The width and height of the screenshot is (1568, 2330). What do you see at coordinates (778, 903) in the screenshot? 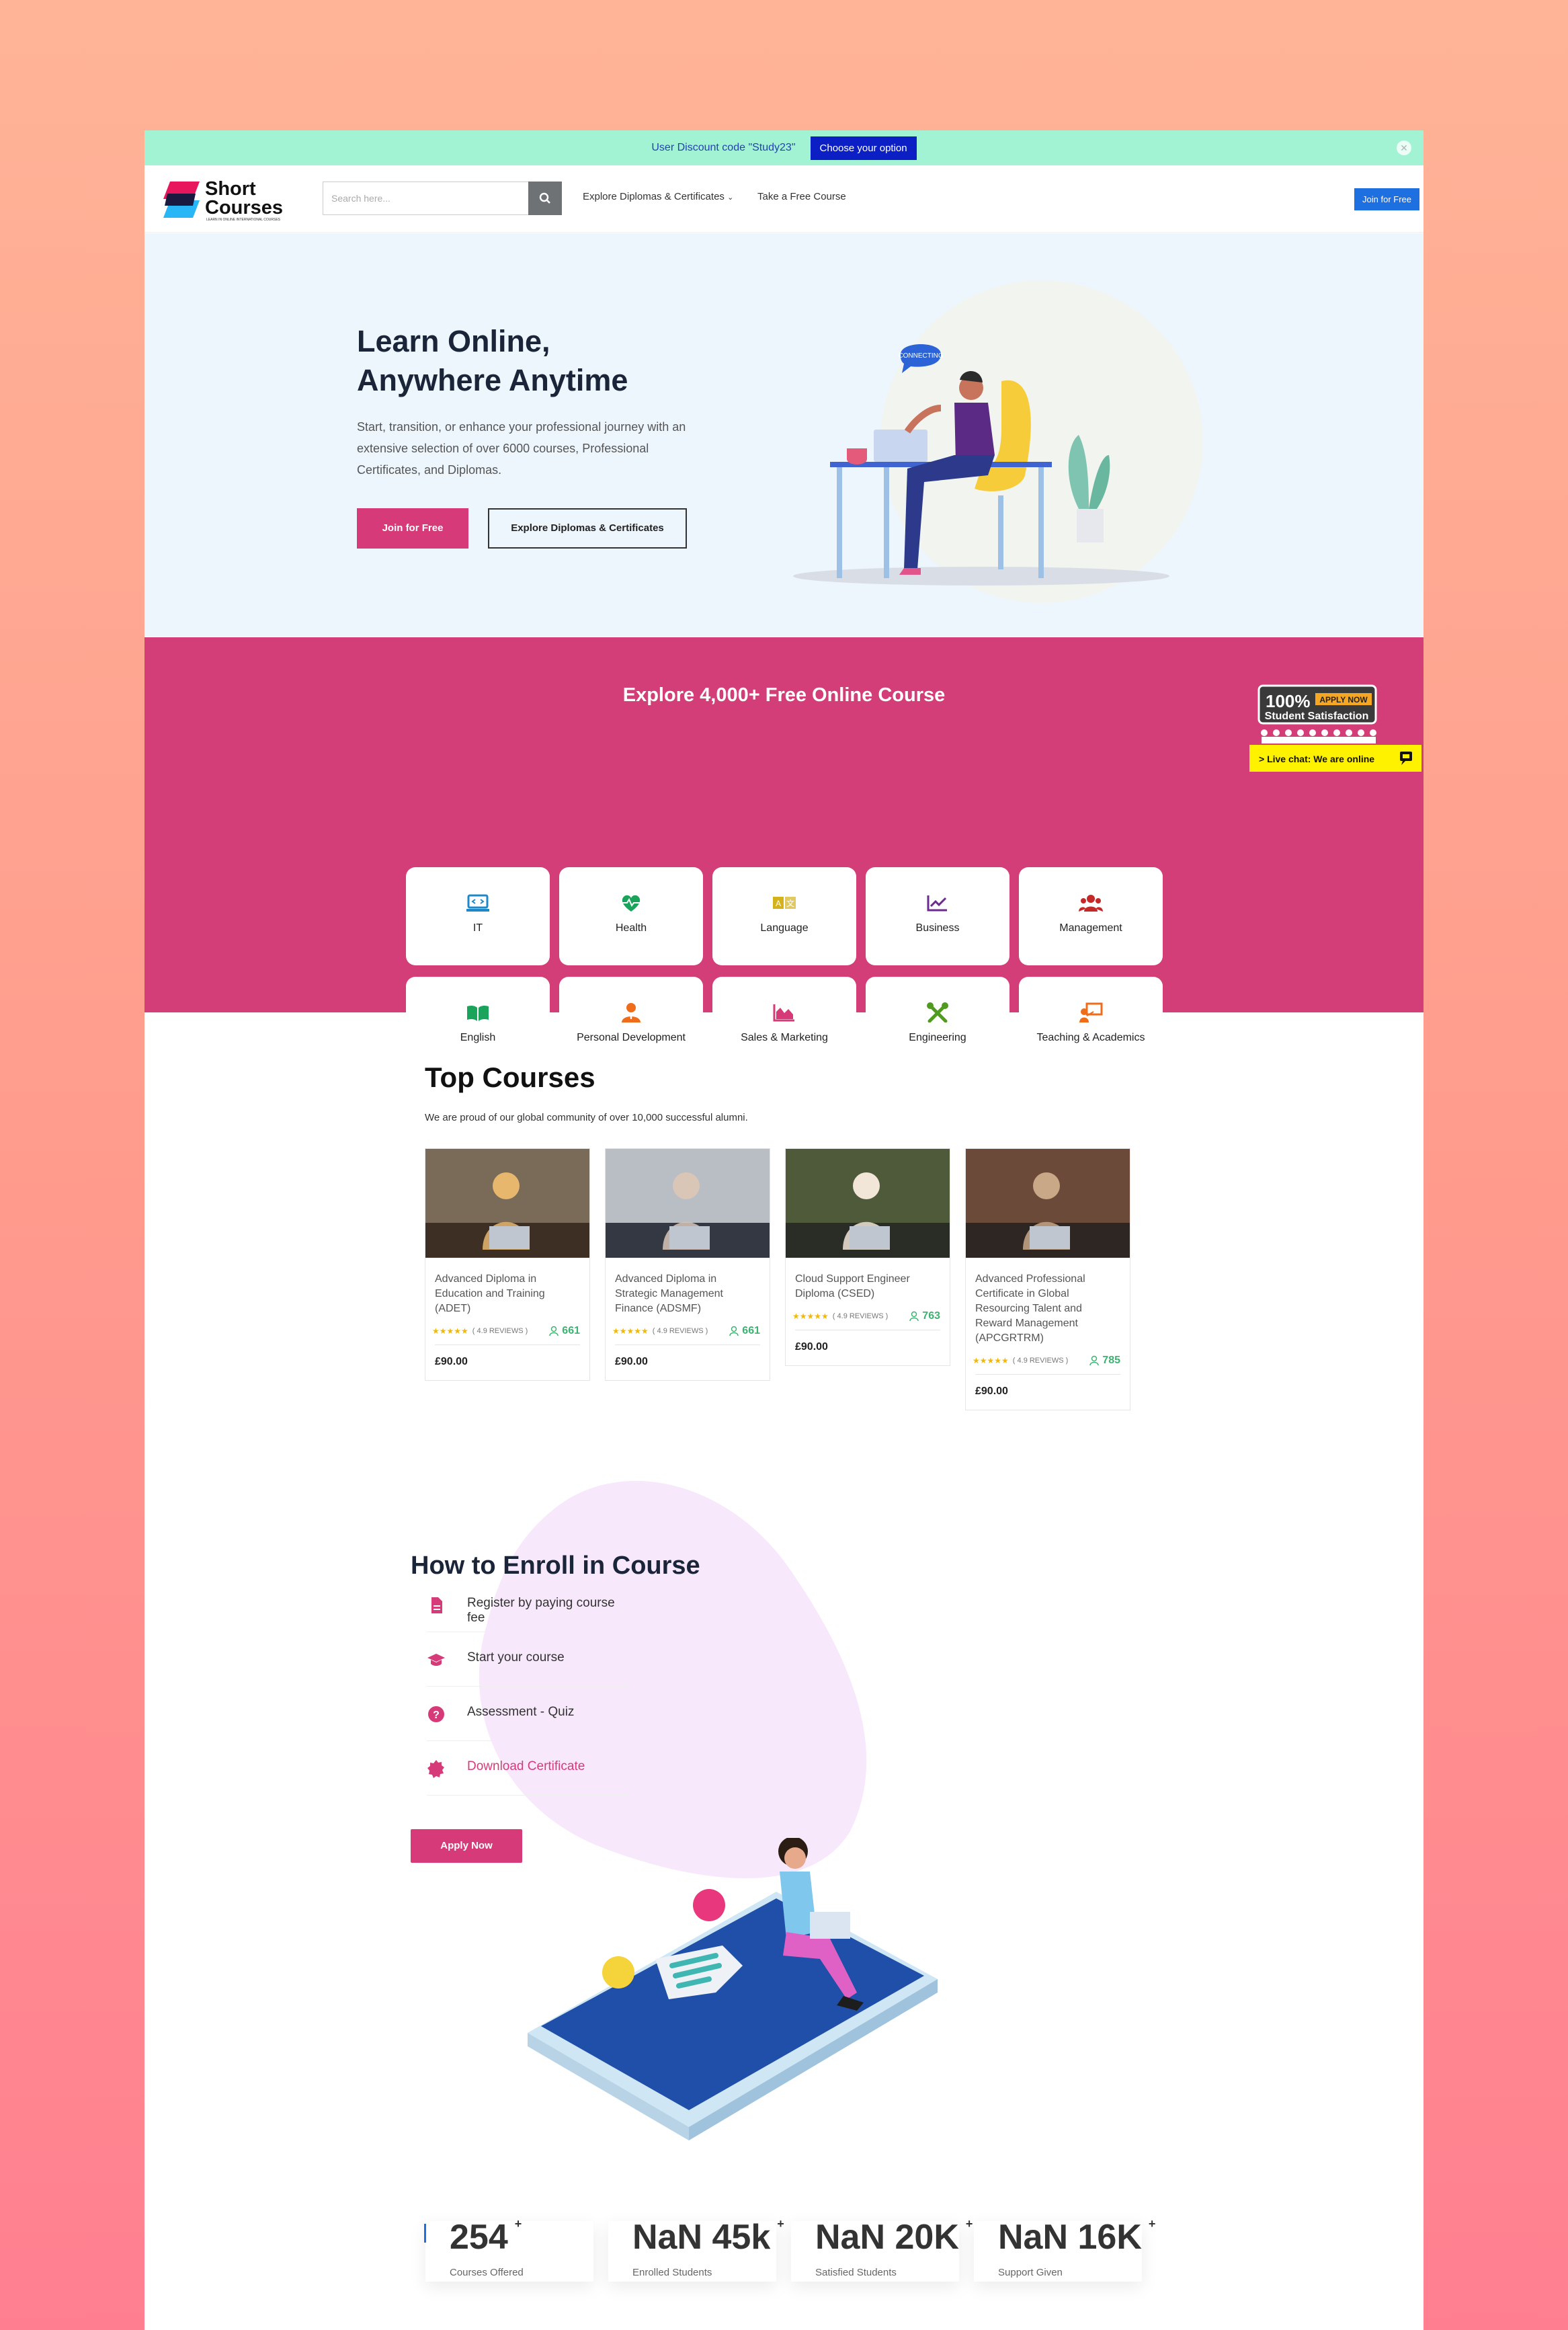
I see `svg-text: A` at bounding box center [778, 903].